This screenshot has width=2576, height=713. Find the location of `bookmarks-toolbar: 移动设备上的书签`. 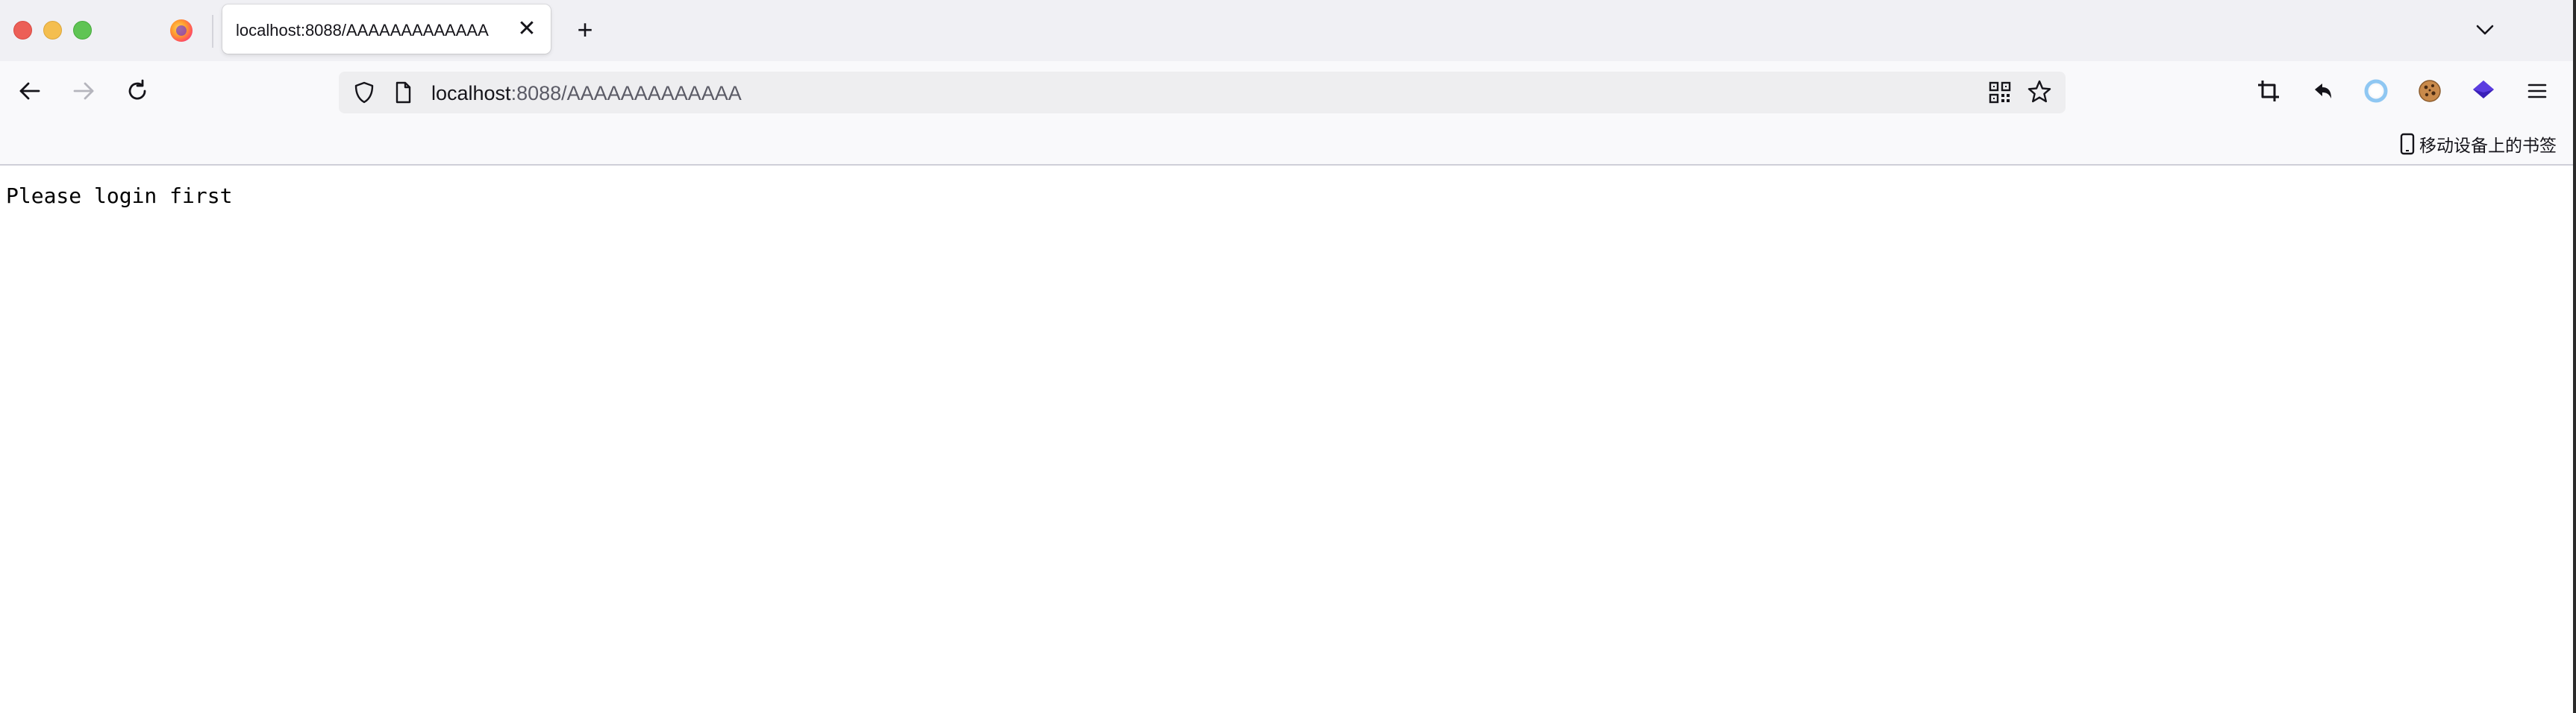

bookmarks-toolbar: 移动设备上的书签 is located at coordinates (1288, 145).